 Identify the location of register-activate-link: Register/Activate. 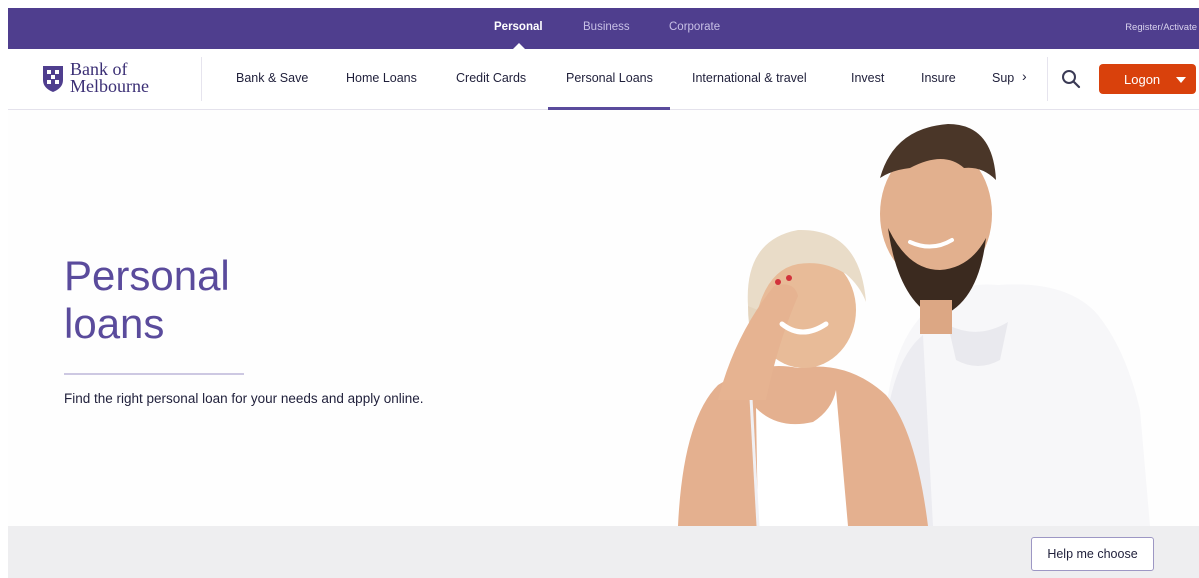
(1161, 27).